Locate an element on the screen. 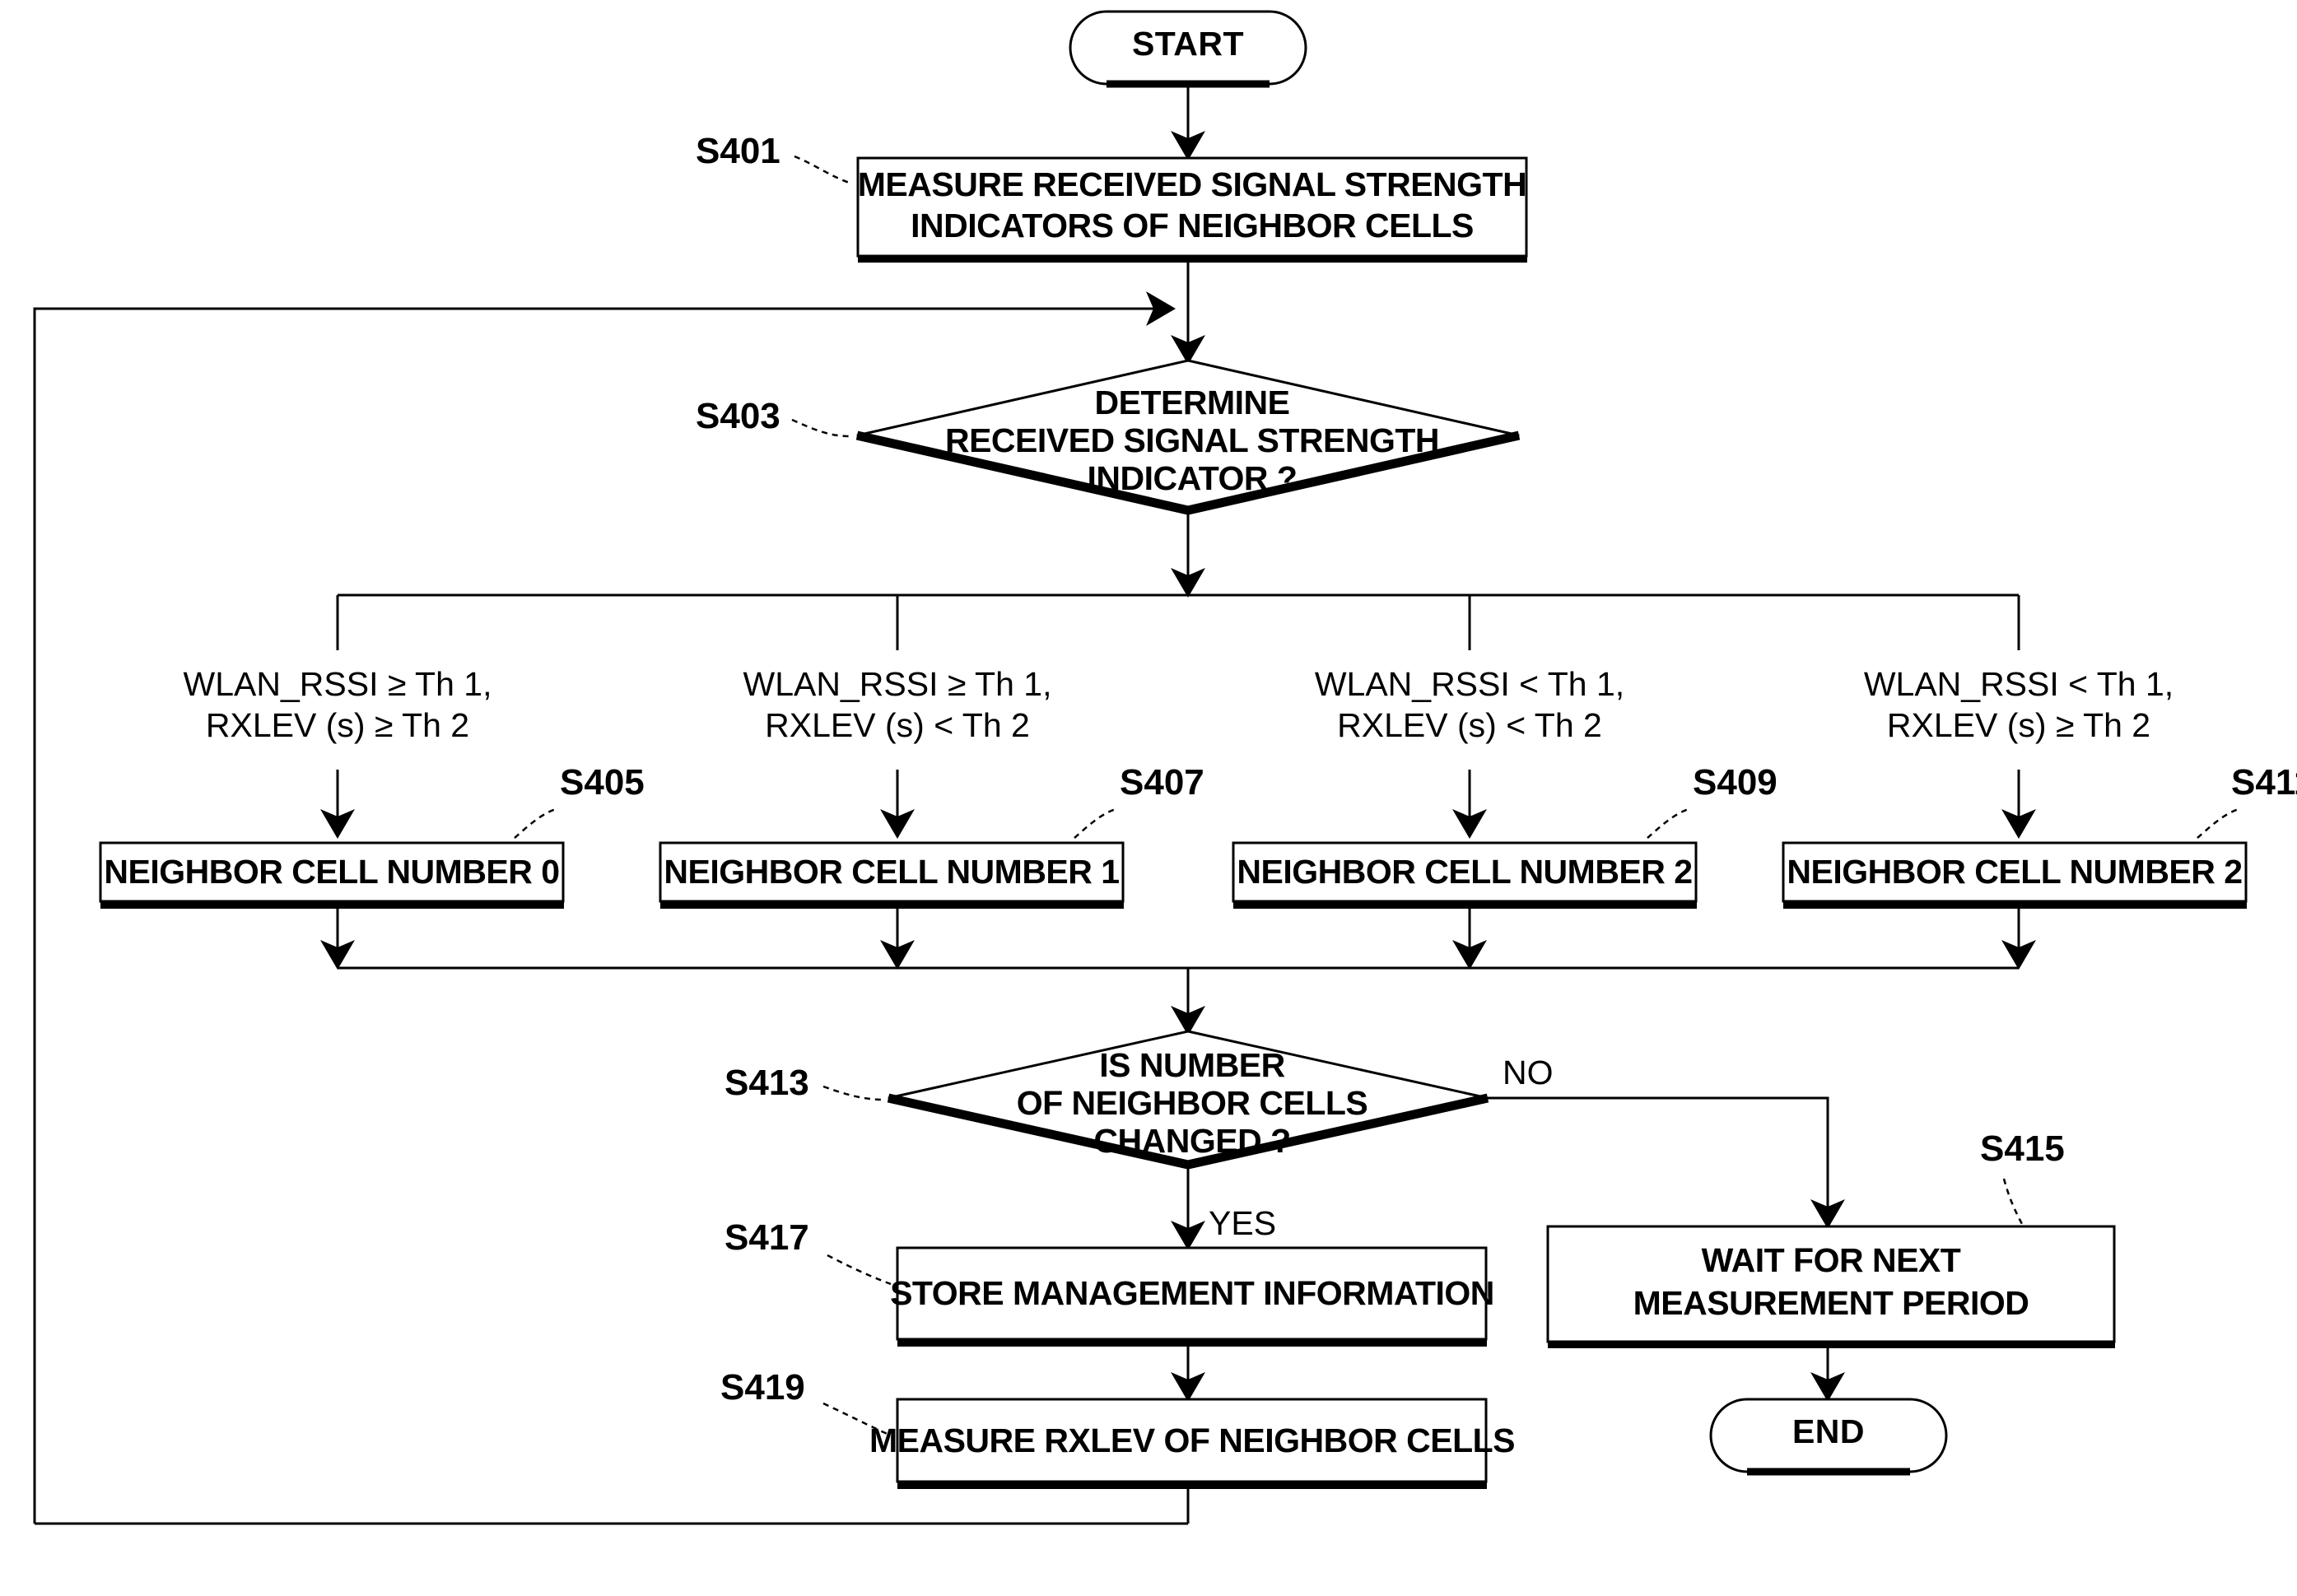 This screenshot has height=1596, width=2297. process-box-s409: NEIGHBOR CELL NUMBER 2 is located at coordinates (1465, 872).